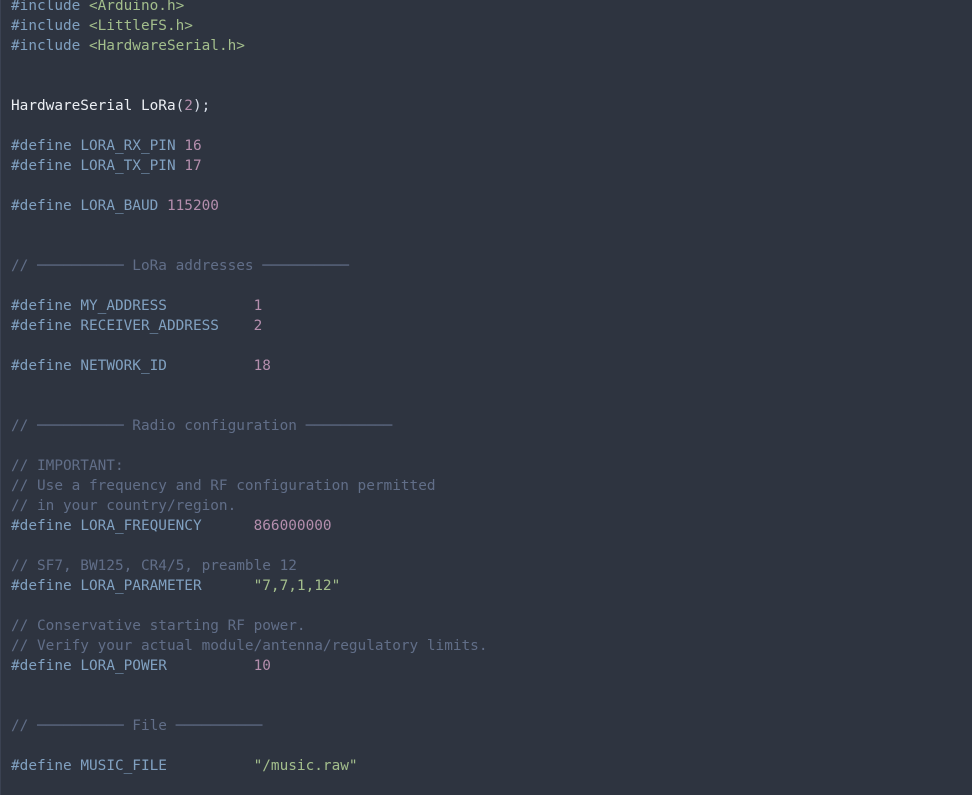 The image size is (972, 795). What do you see at coordinates (128, 146) in the screenshot?
I see `macro-name: LORA_RX_PIN` at bounding box center [128, 146].